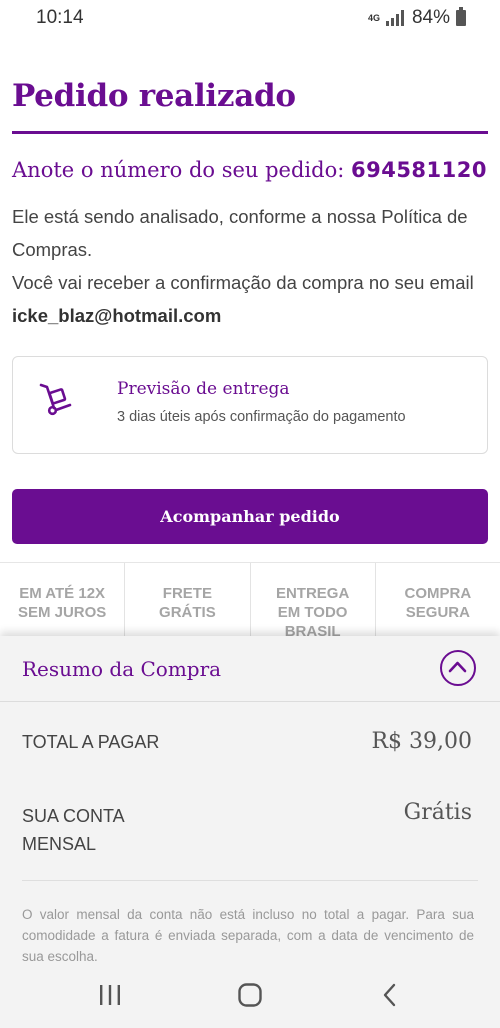 The height and width of the screenshot is (1028, 500). I want to click on status-bar: 10:14 4G 84%, so click(250, 18).